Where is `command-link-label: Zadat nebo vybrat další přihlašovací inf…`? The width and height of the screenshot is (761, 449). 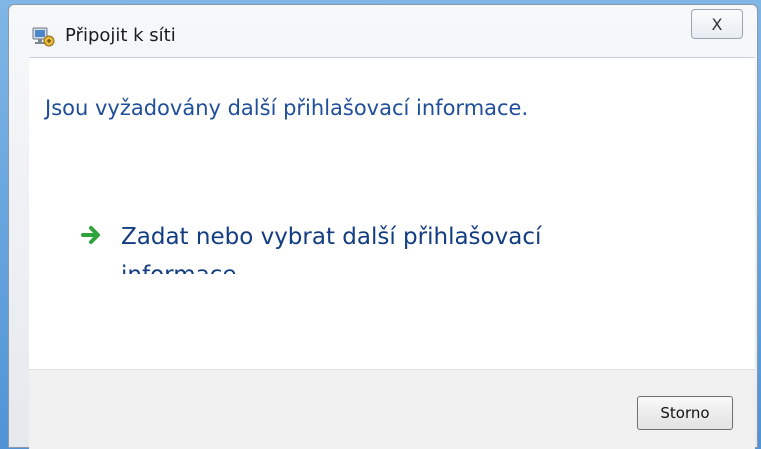
command-link-label: Zadat nebo vybrat další přihlašovací inf… is located at coordinates (331, 249).